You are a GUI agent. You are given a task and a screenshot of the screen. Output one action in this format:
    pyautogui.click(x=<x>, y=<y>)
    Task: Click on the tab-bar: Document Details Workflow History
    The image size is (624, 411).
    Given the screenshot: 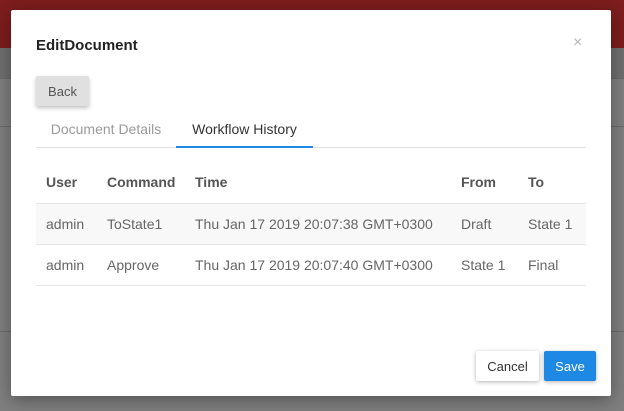 What is the action you would take?
    pyautogui.click(x=311, y=131)
    